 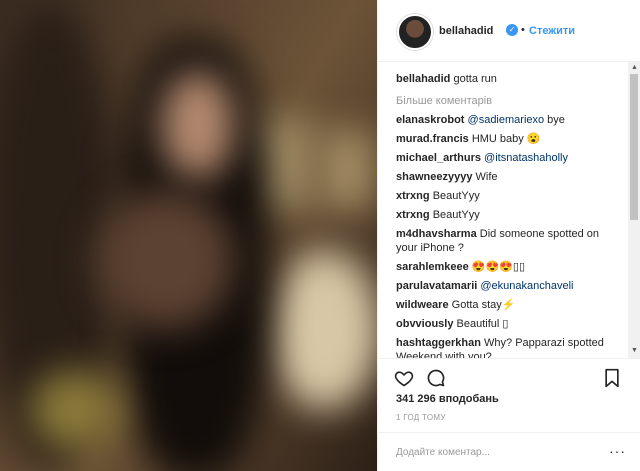 What do you see at coordinates (432, 139) in the screenshot?
I see `comment-username: murad.francis` at bounding box center [432, 139].